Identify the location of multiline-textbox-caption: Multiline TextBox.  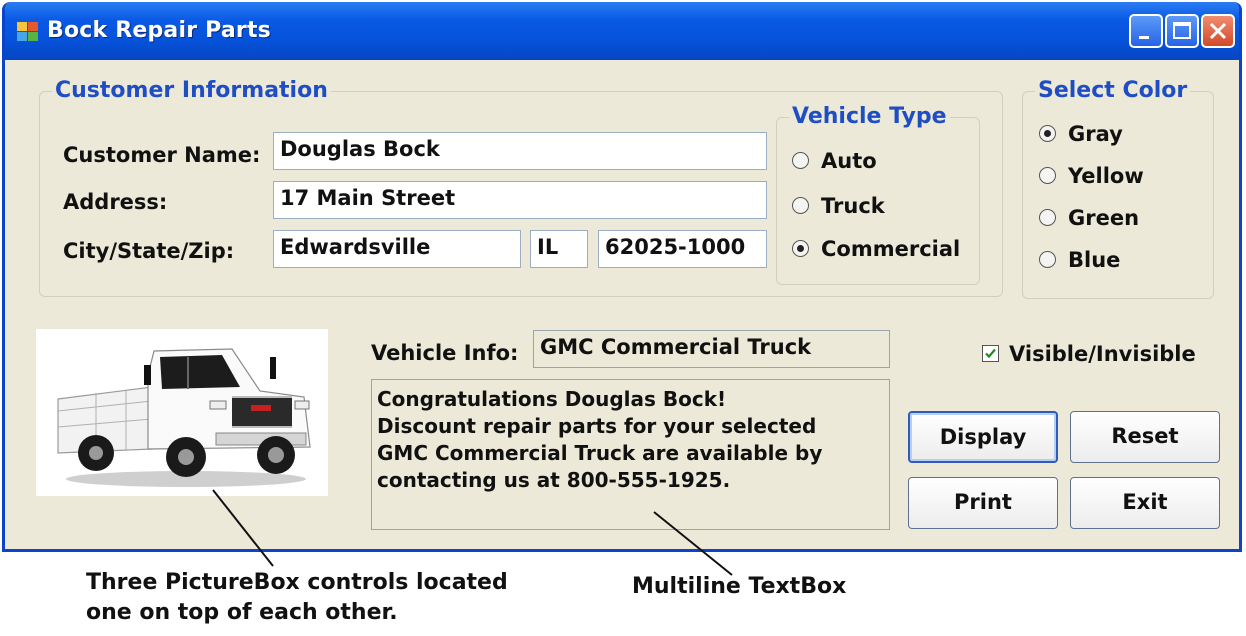
(739, 586).